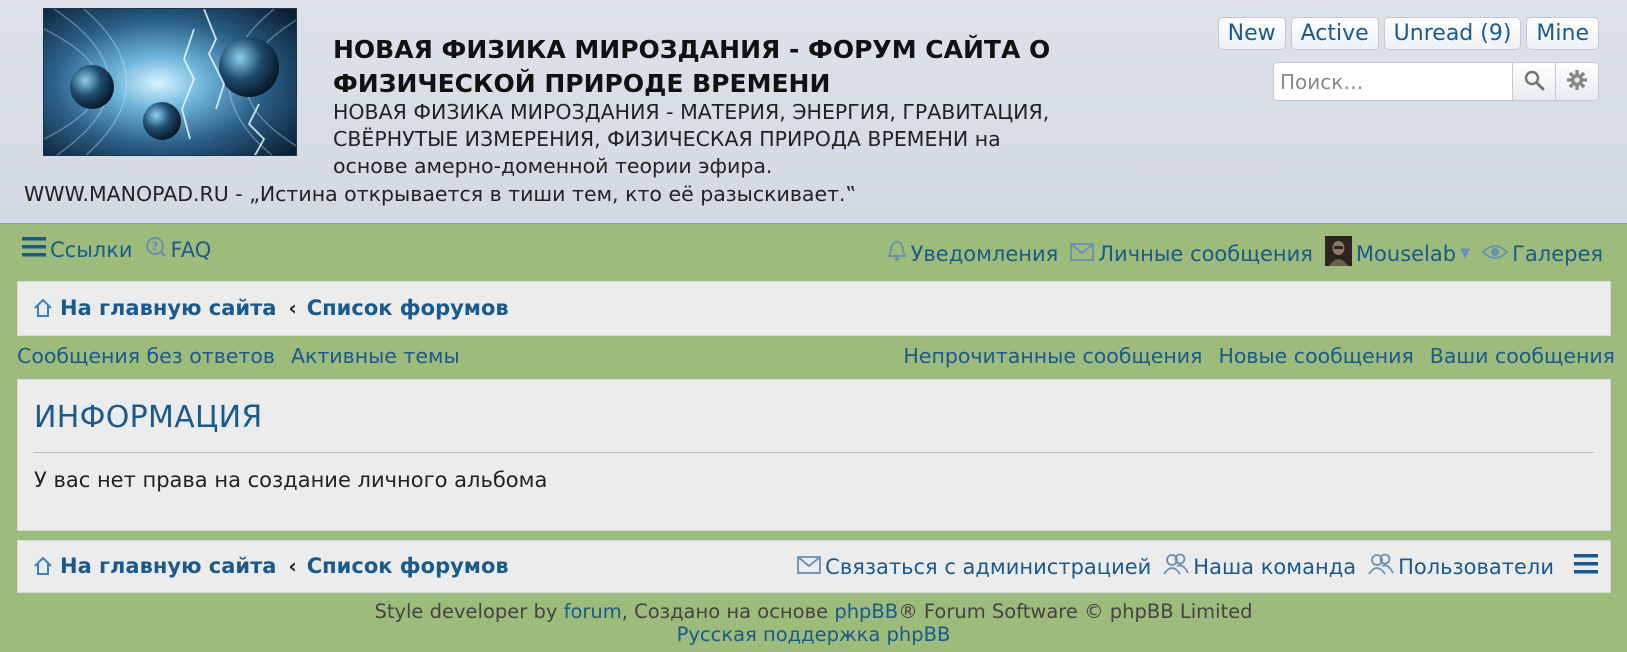  What do you see at coordinates (593, 611) in the screenshot?
I see `style-developer-link: forum` at bounding box center [593, 611].